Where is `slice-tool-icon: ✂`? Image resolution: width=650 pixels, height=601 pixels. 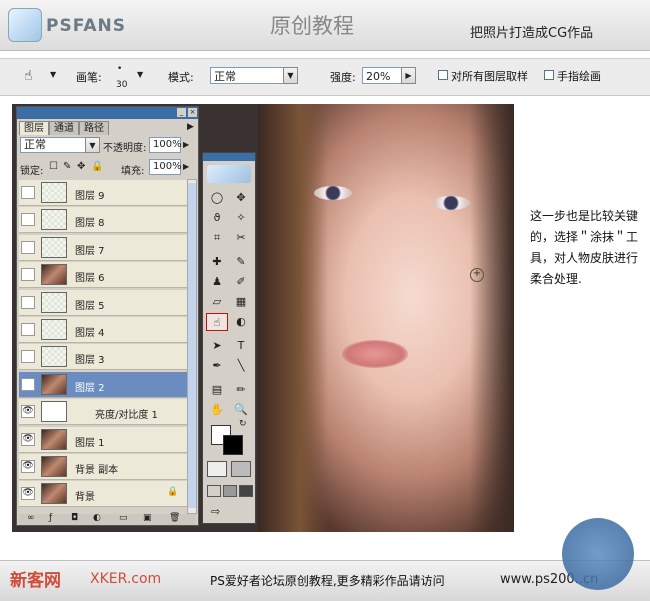 slice-tool-icon: ✂ is located at coordinates (241, 238).